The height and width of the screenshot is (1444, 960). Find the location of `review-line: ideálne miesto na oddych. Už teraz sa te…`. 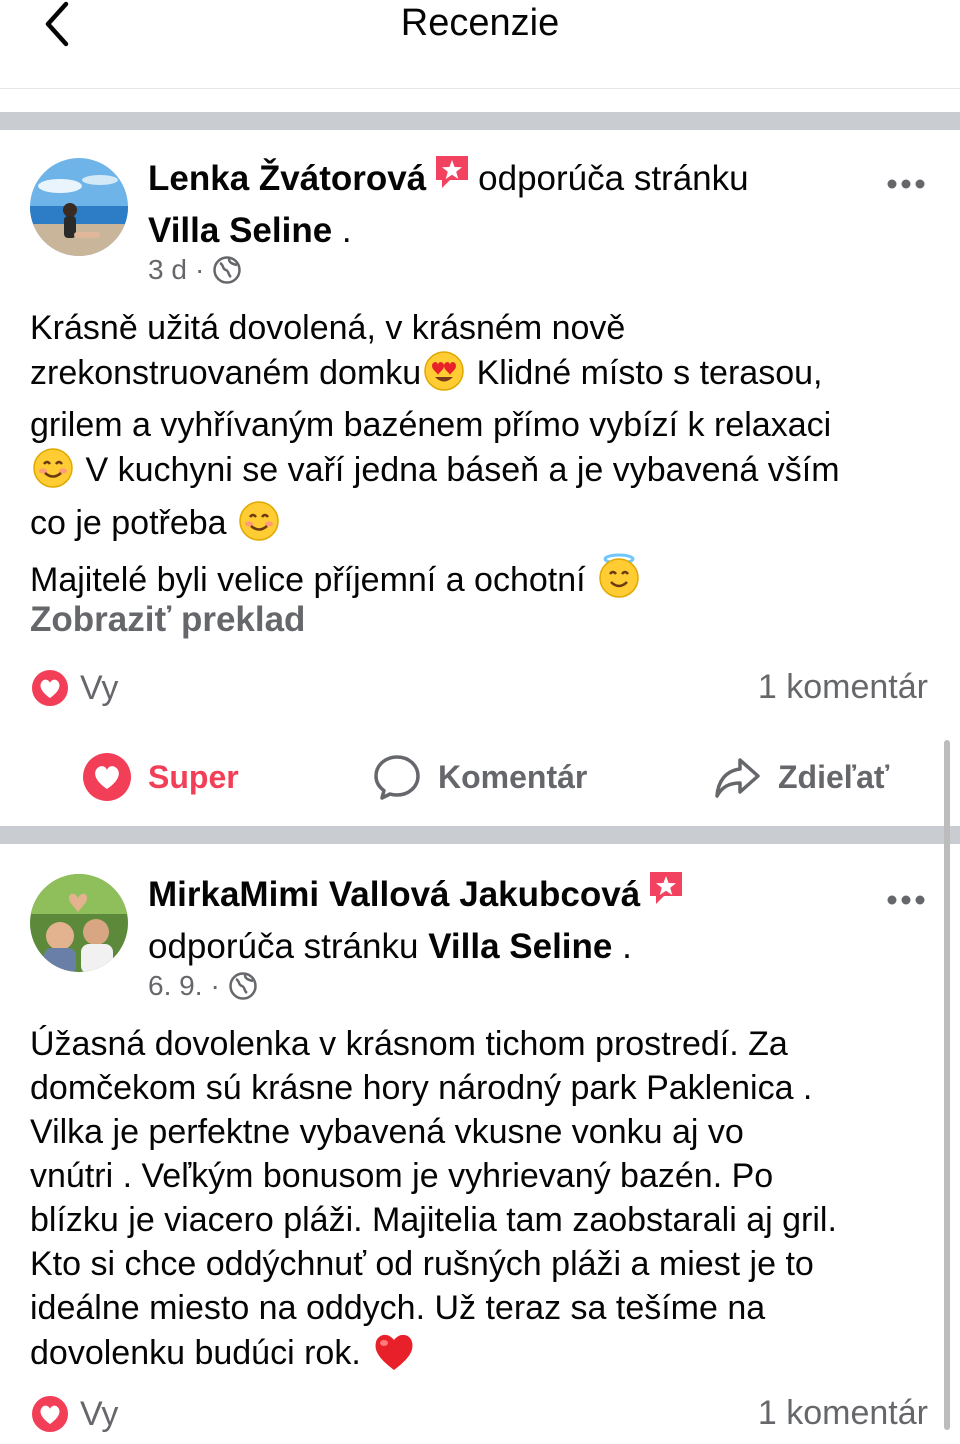

review-line: ideálne miesto na oddych. Už teraz sa te… is located at coordinates (398, 1308).